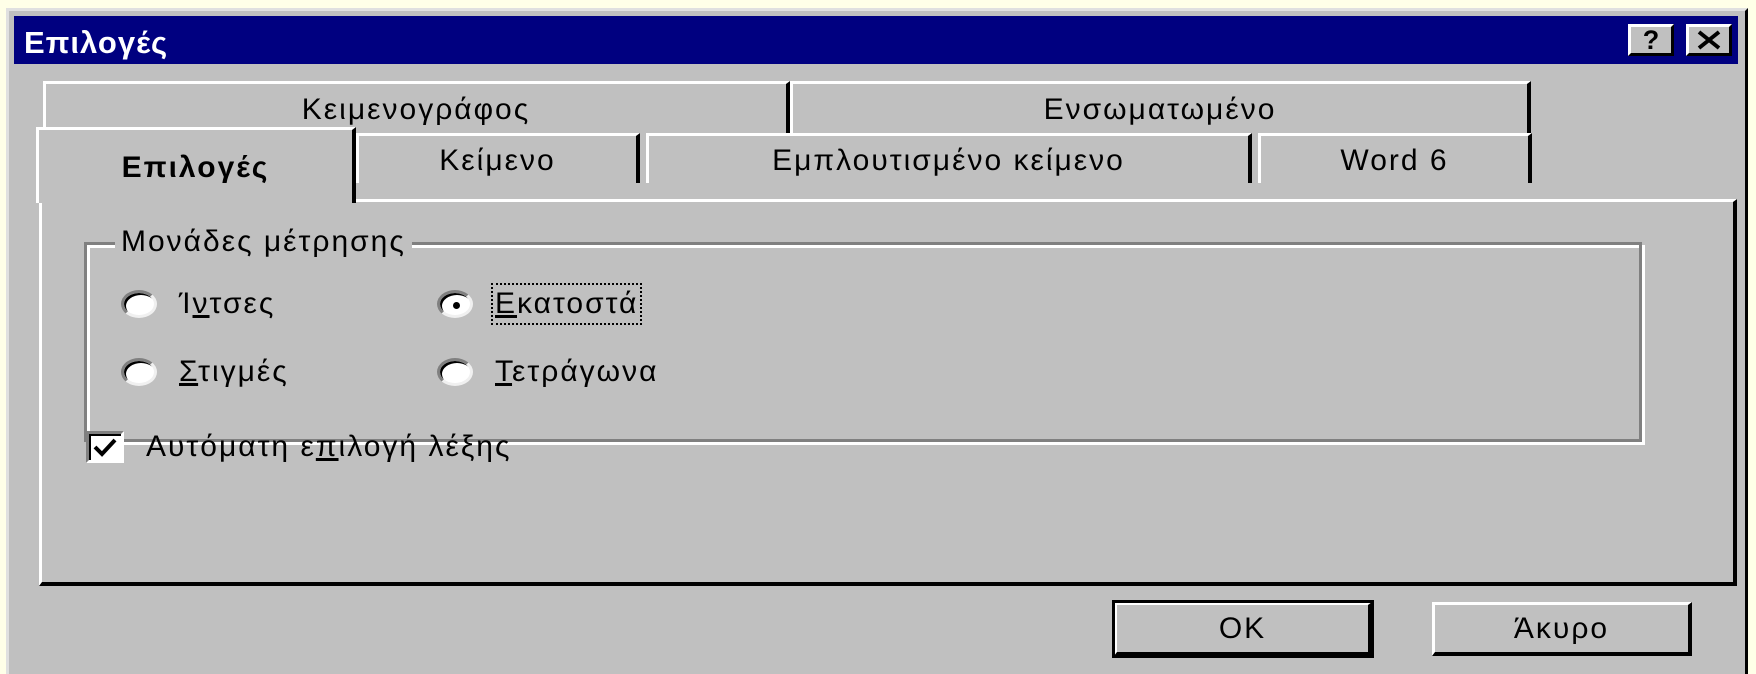  I want to click on ok-button: OK, so click(1243, 629).